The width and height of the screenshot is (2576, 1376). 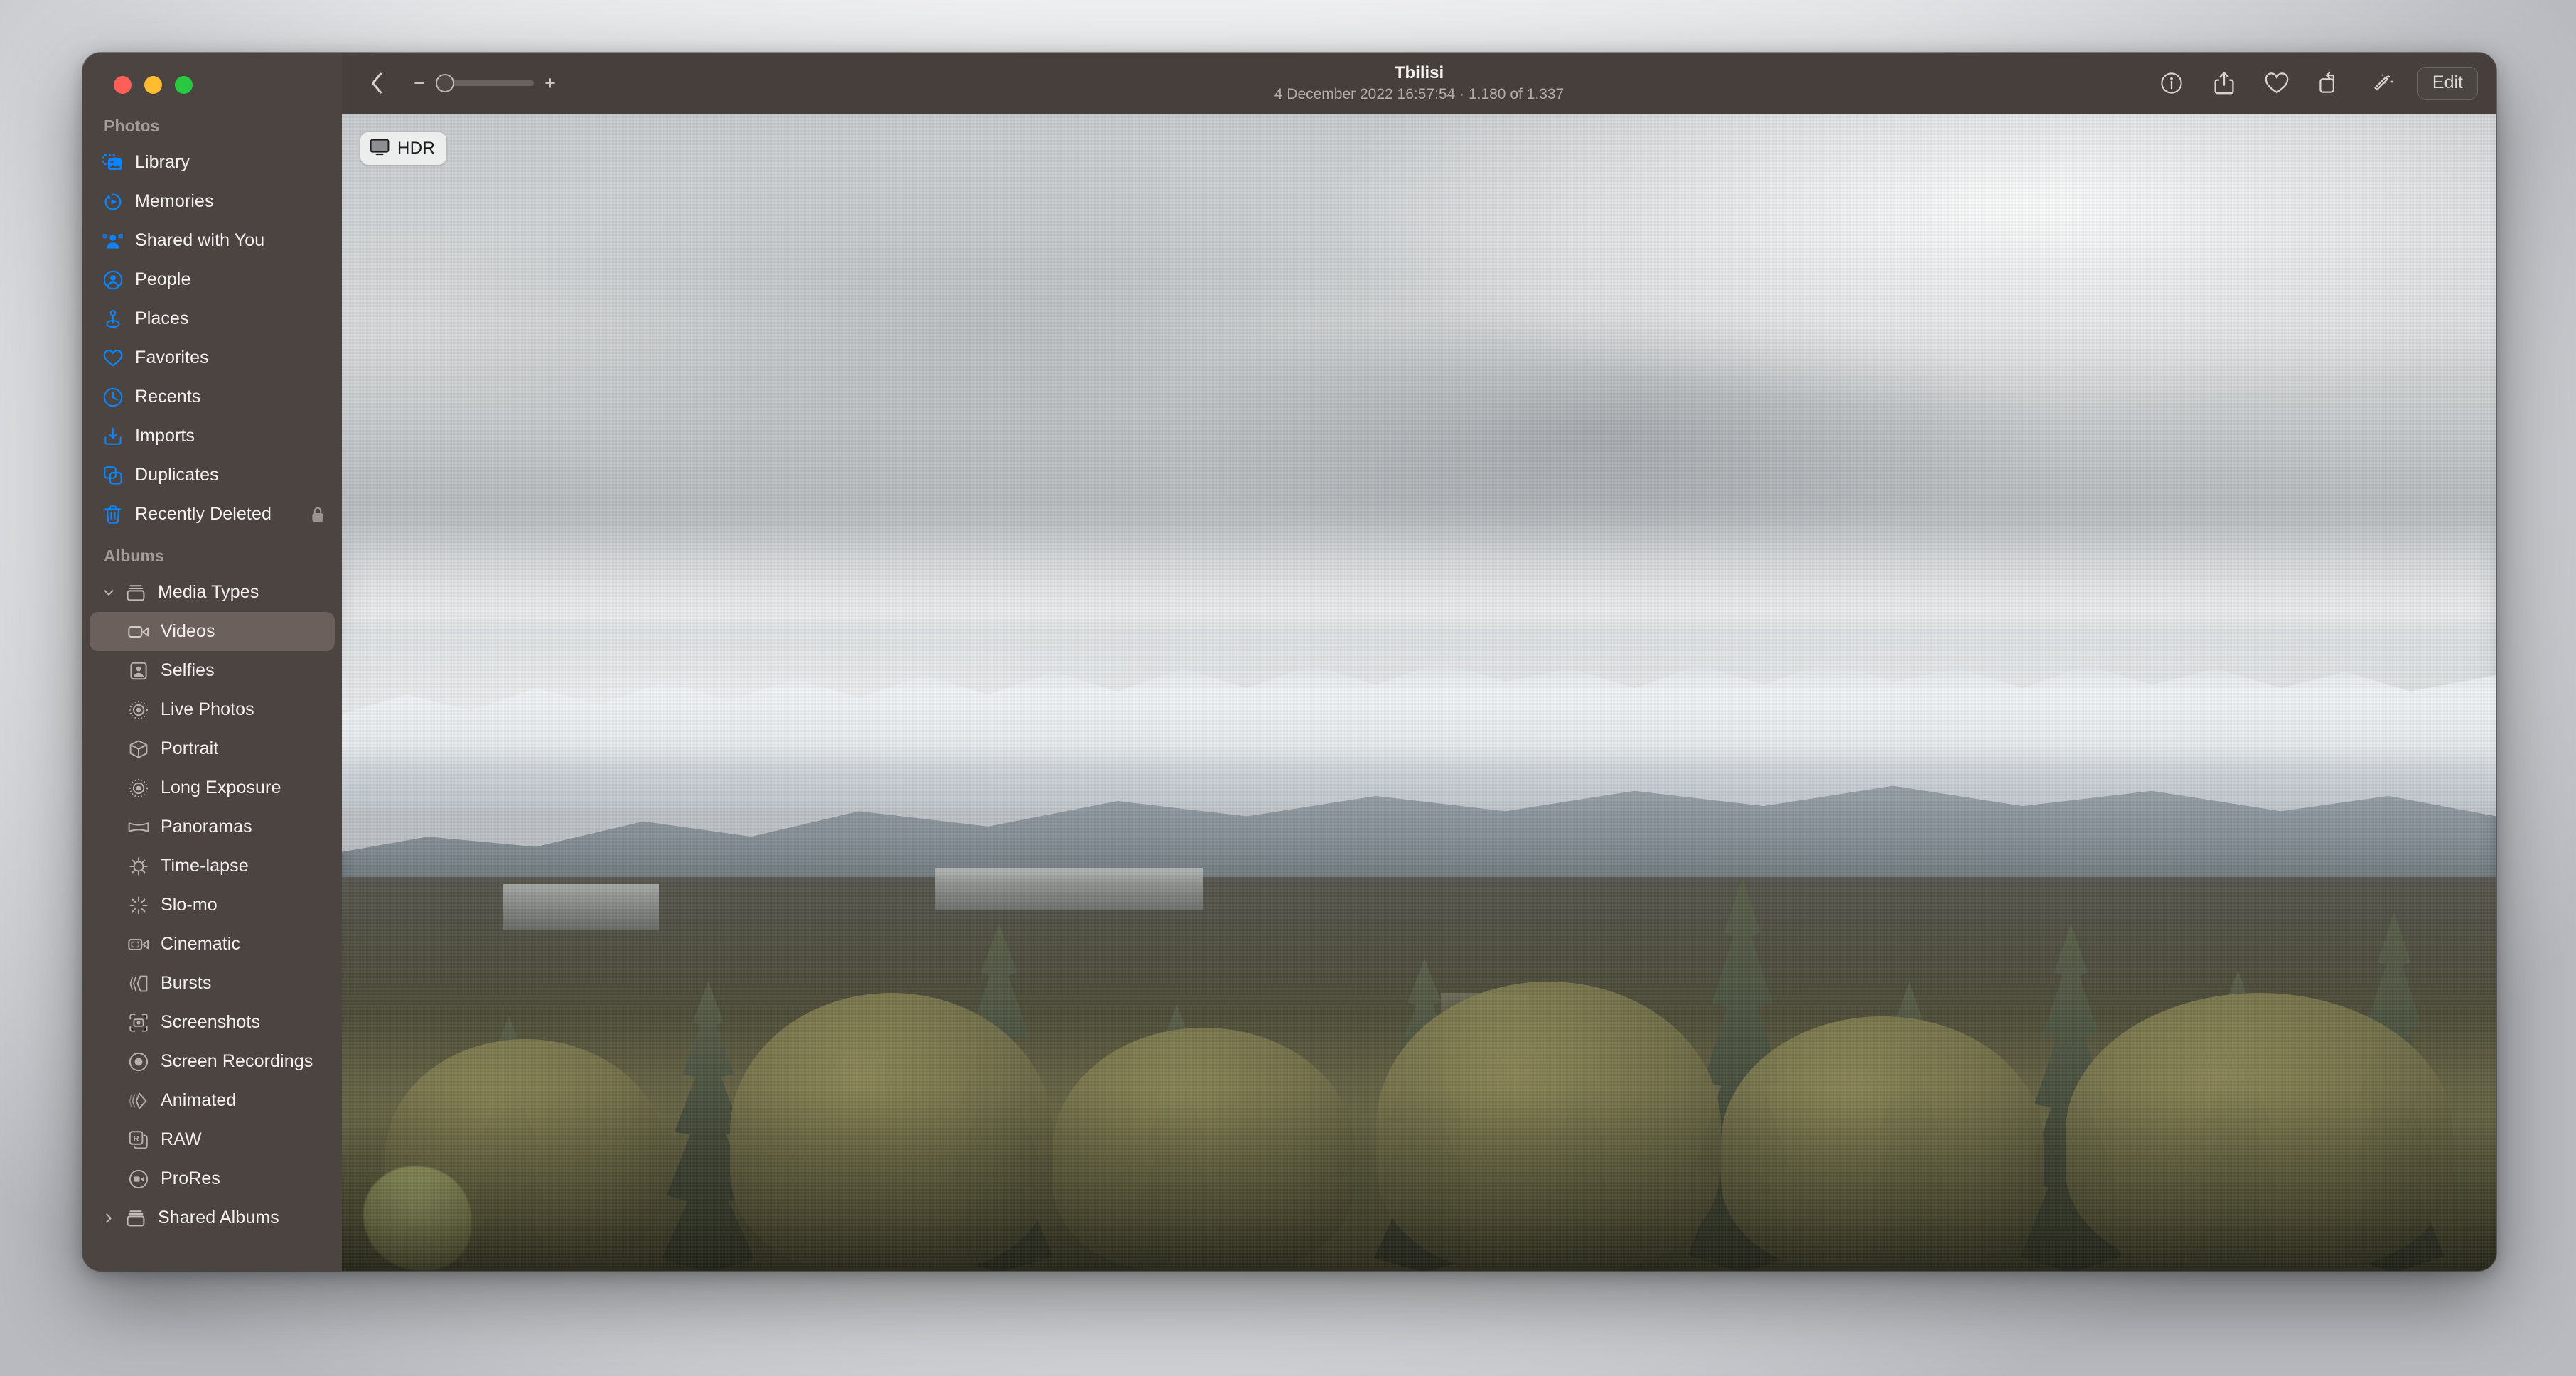 I want to click on toolbar-actions: Edit, so click(x=2316, y=83).